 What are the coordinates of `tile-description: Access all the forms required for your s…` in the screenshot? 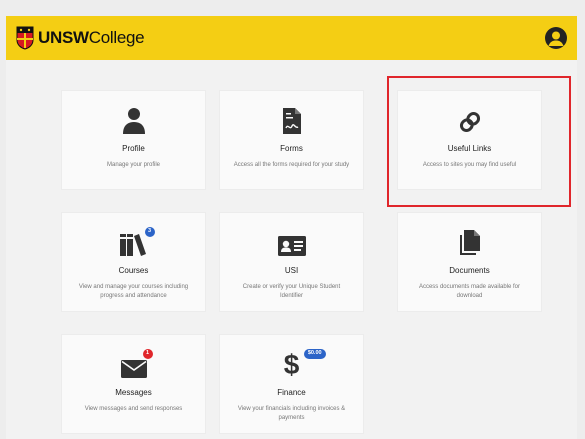 It's located at (291, 165).